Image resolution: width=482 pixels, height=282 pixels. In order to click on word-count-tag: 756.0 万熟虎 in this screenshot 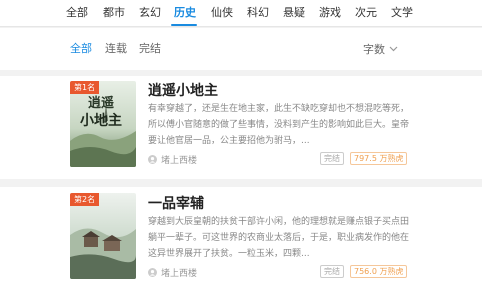, I will do `click(379, 271)`.